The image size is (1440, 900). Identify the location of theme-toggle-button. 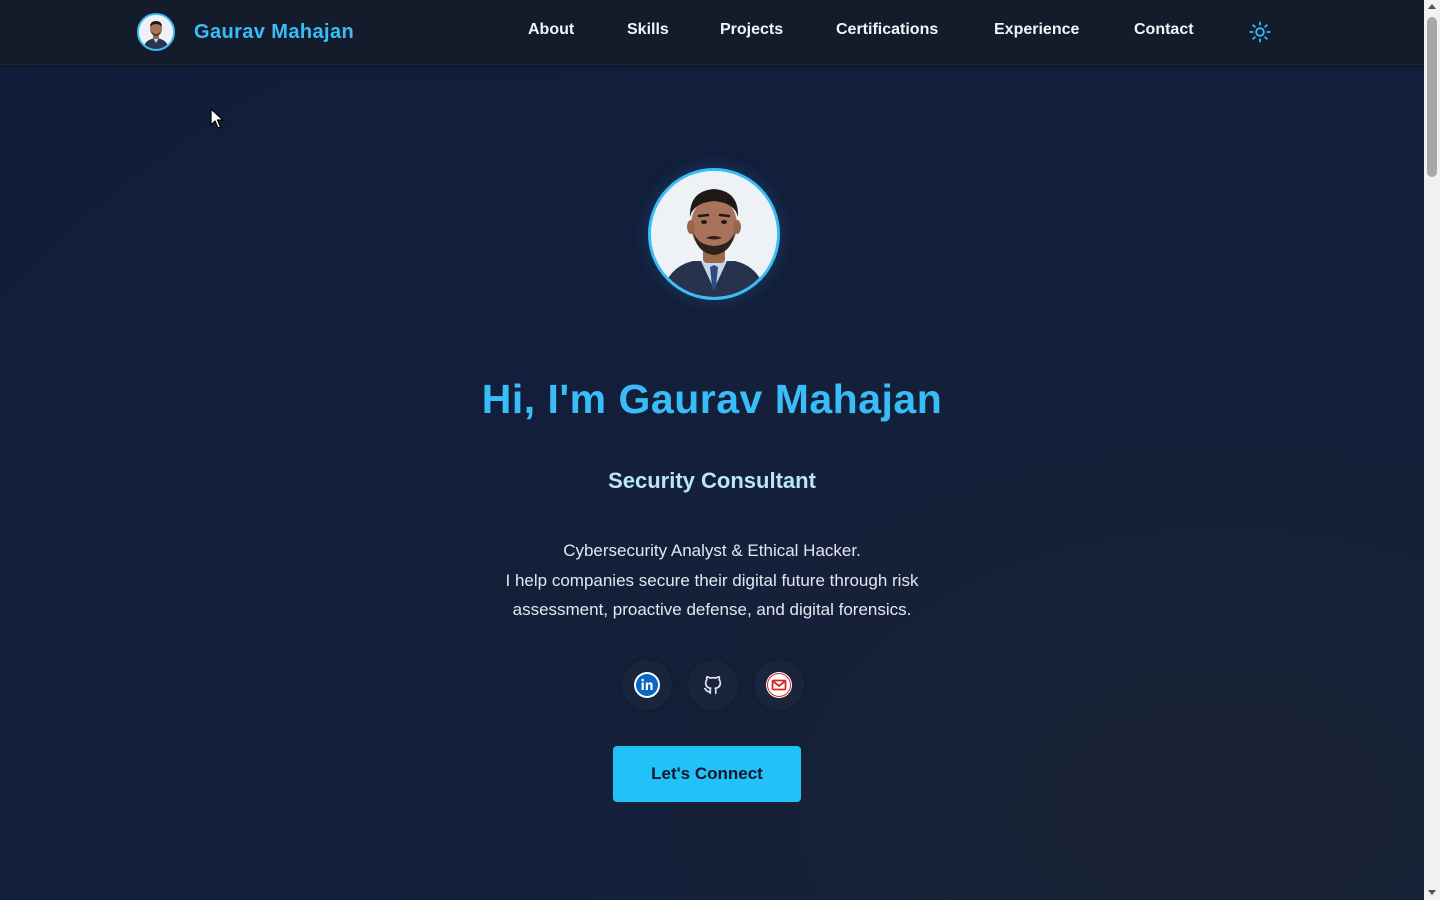
(1260, 32).